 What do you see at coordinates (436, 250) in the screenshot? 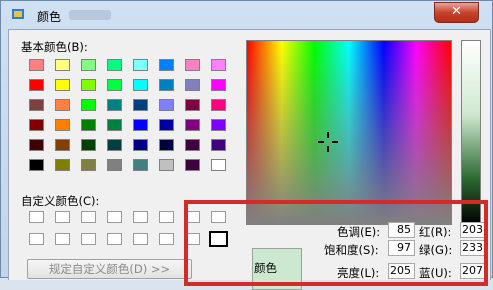
I see `green-label: 绿(G):` at bounding box center [436, 250].